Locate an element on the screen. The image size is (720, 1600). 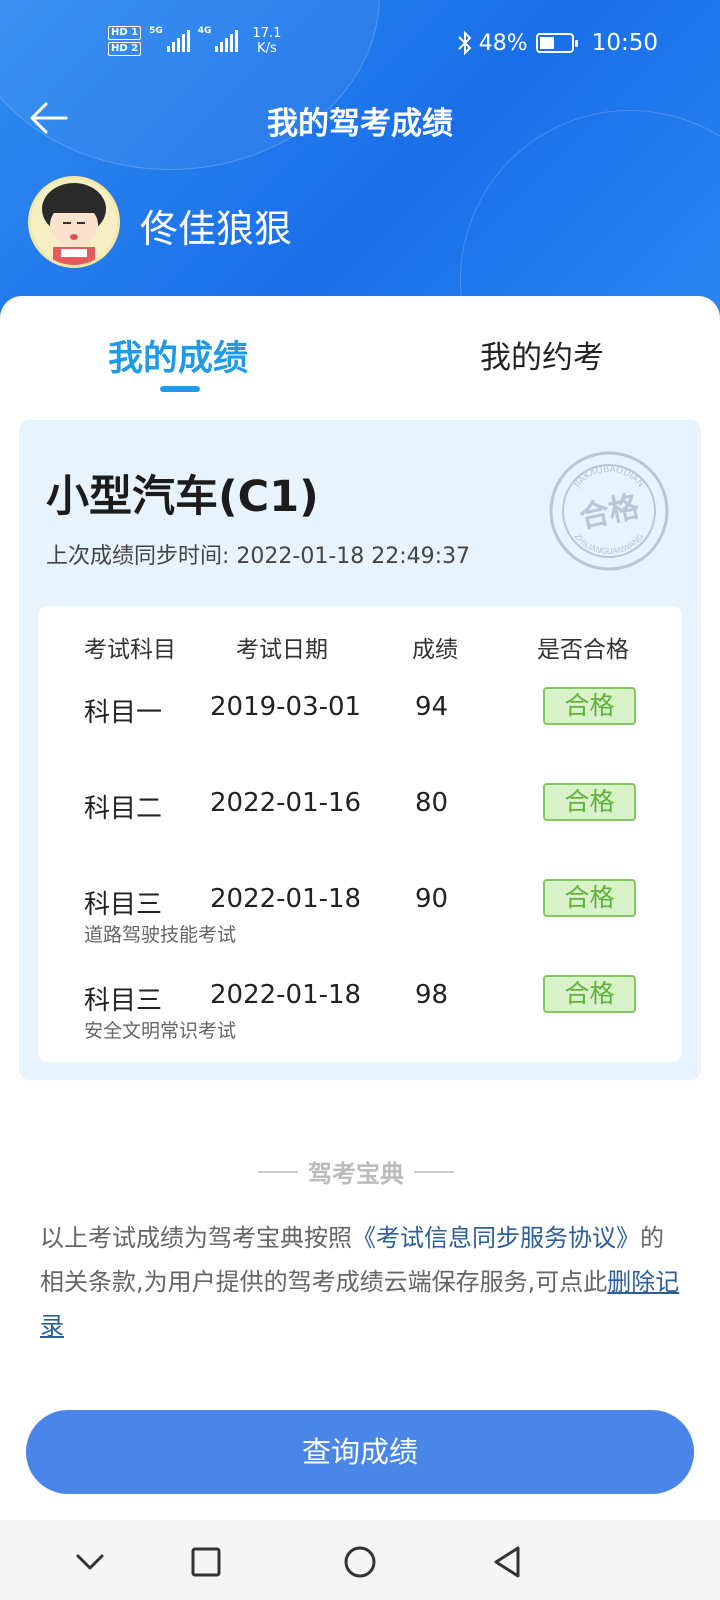
header-date: 考试日期 is located at coordinates (282, 650).